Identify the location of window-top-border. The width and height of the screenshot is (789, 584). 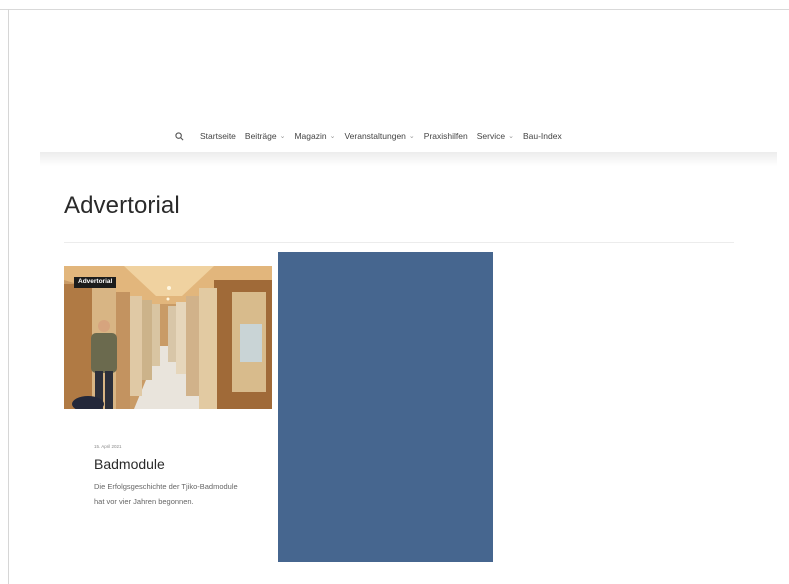
(394, 9).